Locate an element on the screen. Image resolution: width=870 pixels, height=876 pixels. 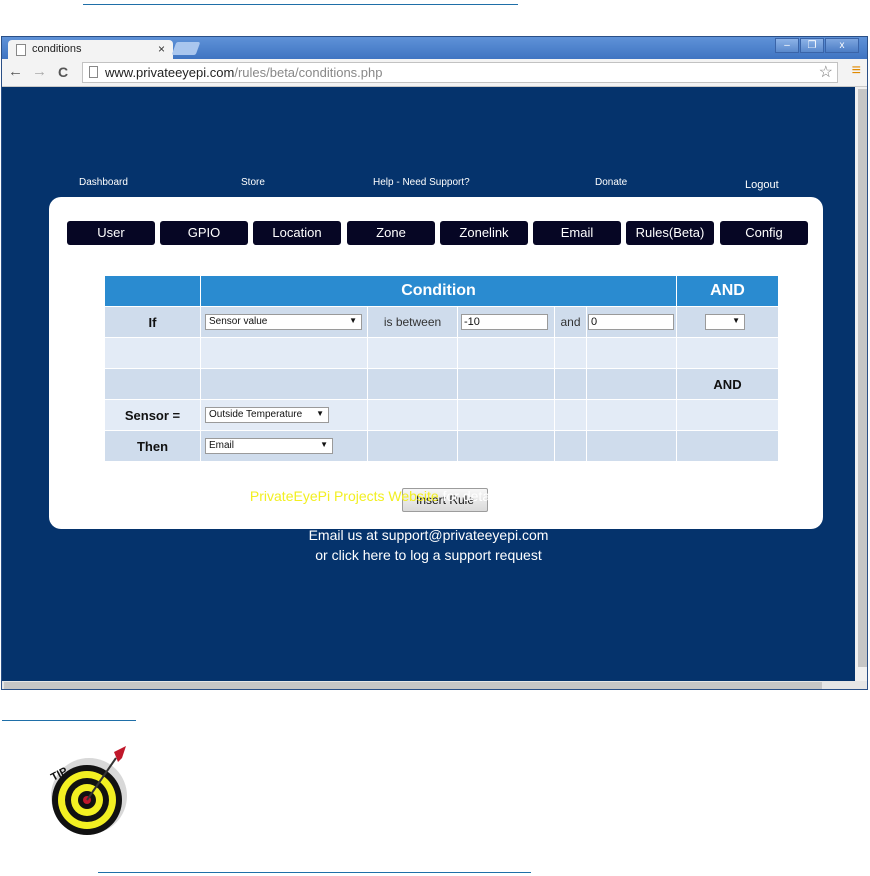
table-row: AND is located at coordinates (442, 384).